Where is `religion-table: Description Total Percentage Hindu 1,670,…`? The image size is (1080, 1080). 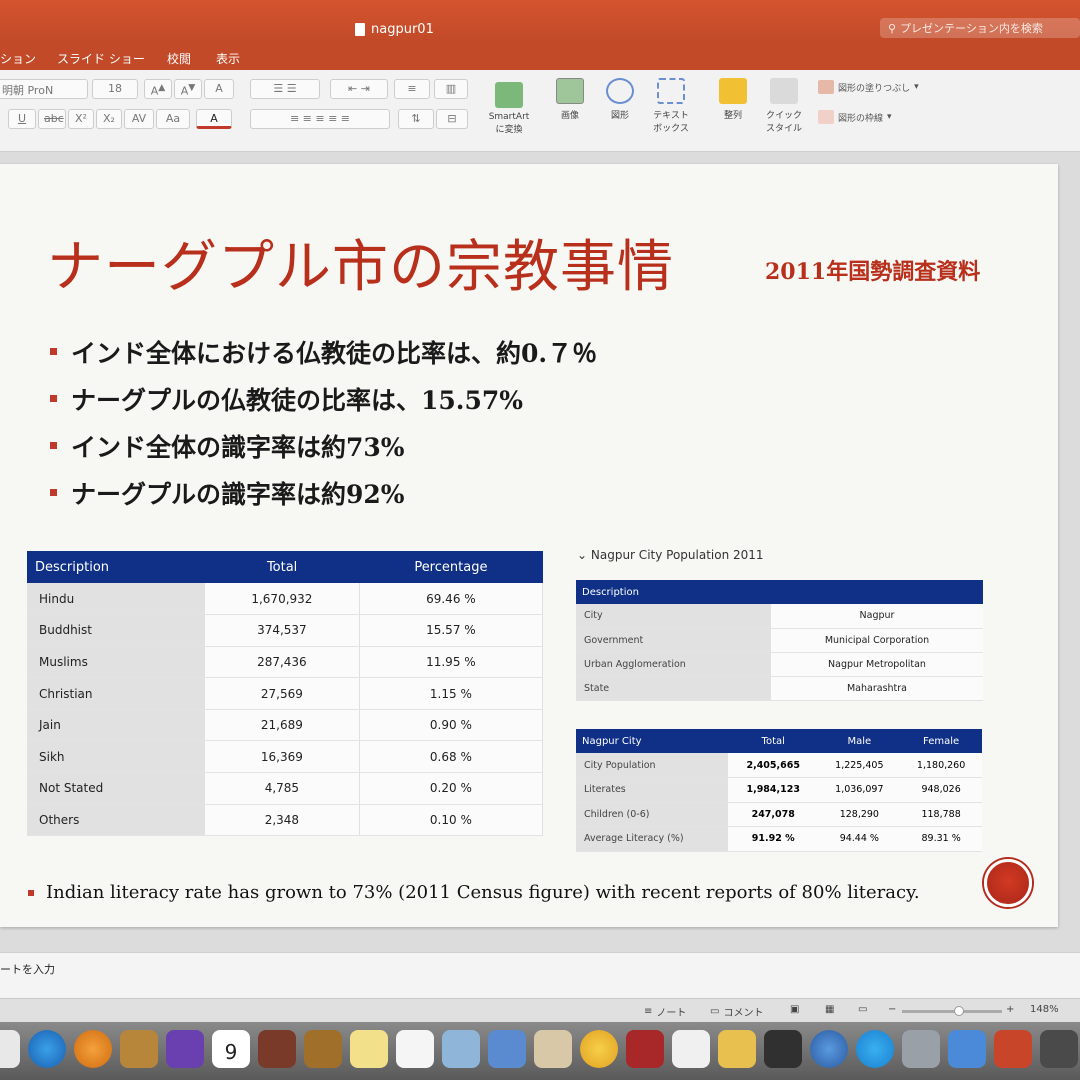 religion-table: Description Total Percentage Hindu 1,670,… is located at coordinates (285, 694).